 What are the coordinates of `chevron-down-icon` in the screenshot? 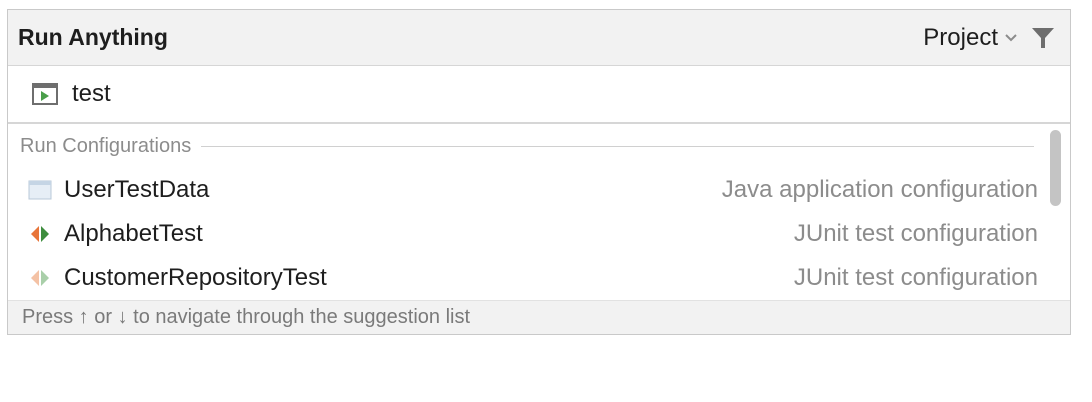 It's located at (1011, 38).